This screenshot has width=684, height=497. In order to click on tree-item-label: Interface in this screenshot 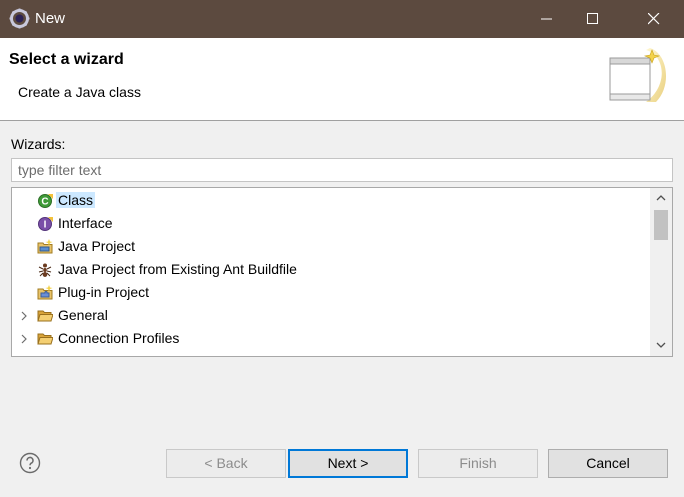, I will do `click(85, 223)`.